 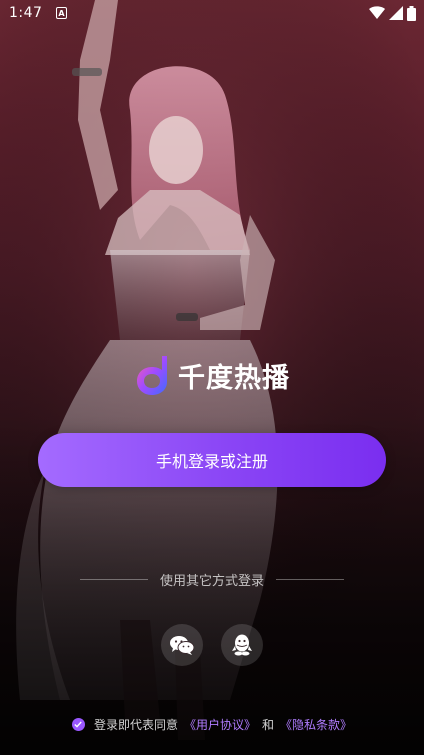 I want to click on other-login-label: 使用其它方式登录, so click(x=211, y=581).